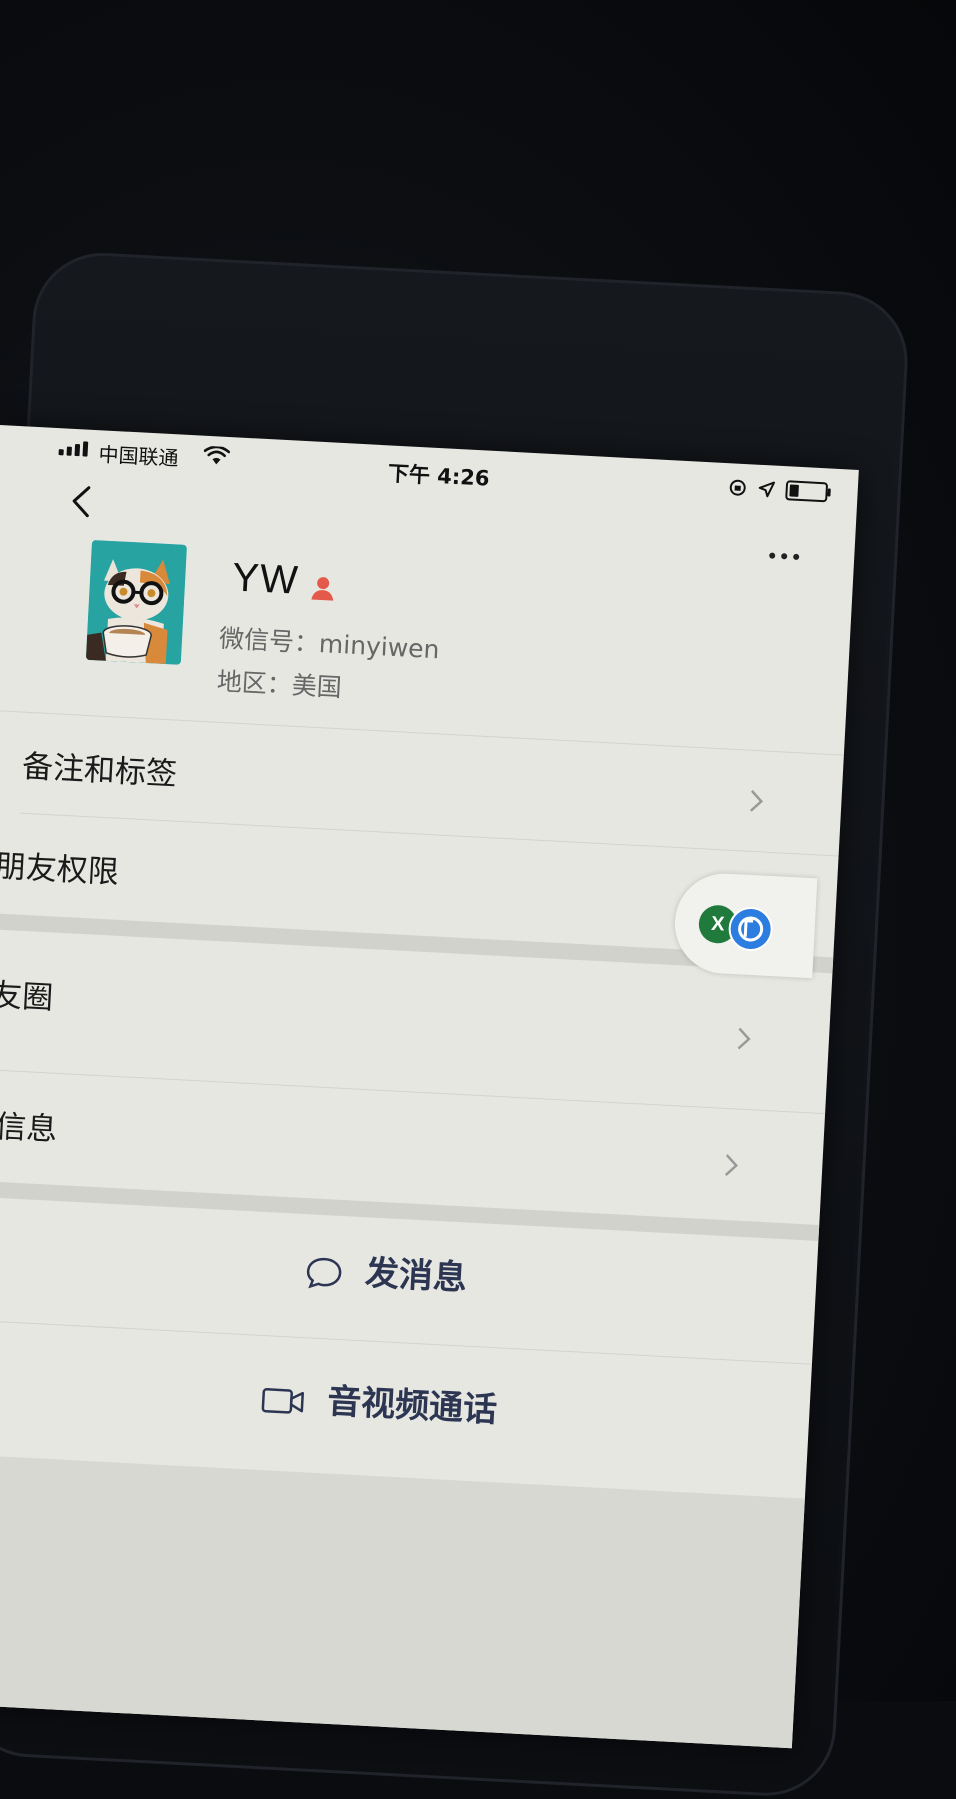 This screenshot has width=956, height=1799. I want to click on cat-avatar-image, so click(136, 602).